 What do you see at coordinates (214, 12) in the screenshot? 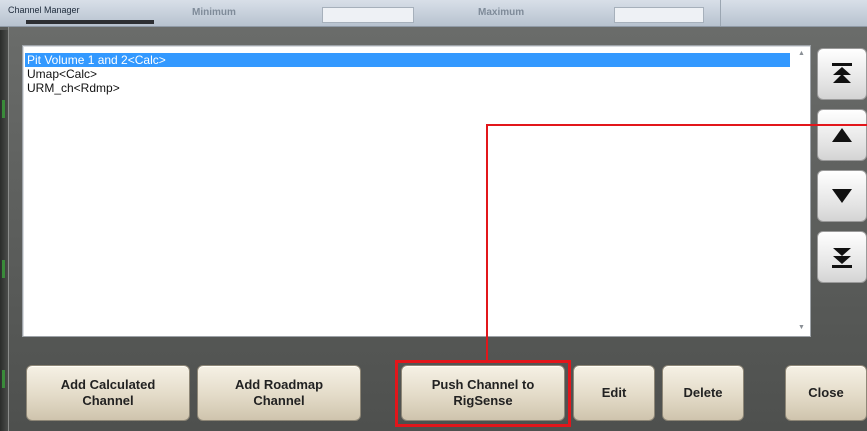
I see `minimum-label: Minimum` at bounding box center [214, 12].